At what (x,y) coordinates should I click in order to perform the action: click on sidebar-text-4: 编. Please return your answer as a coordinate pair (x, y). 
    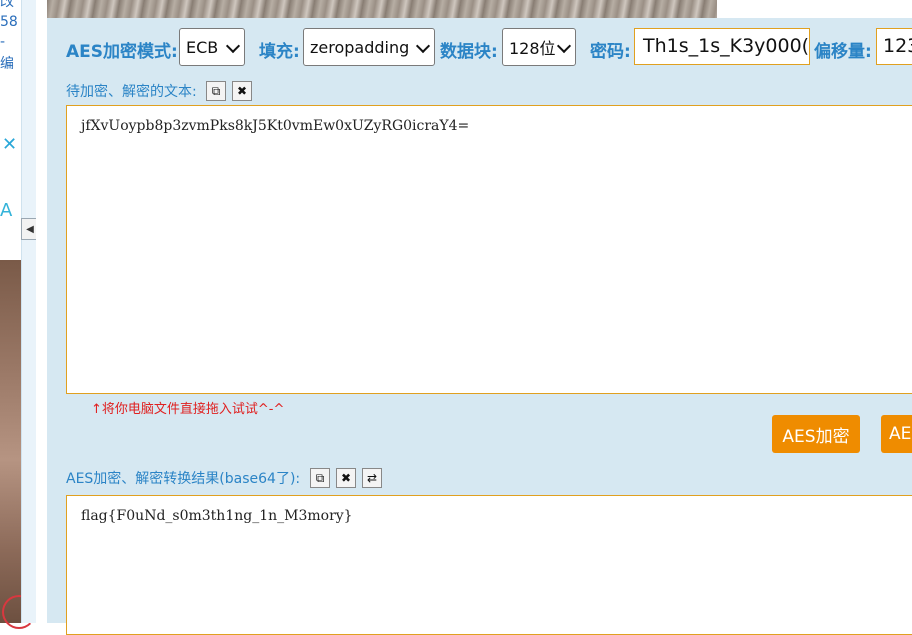
    Looking at the image, I should click on (7, 64).